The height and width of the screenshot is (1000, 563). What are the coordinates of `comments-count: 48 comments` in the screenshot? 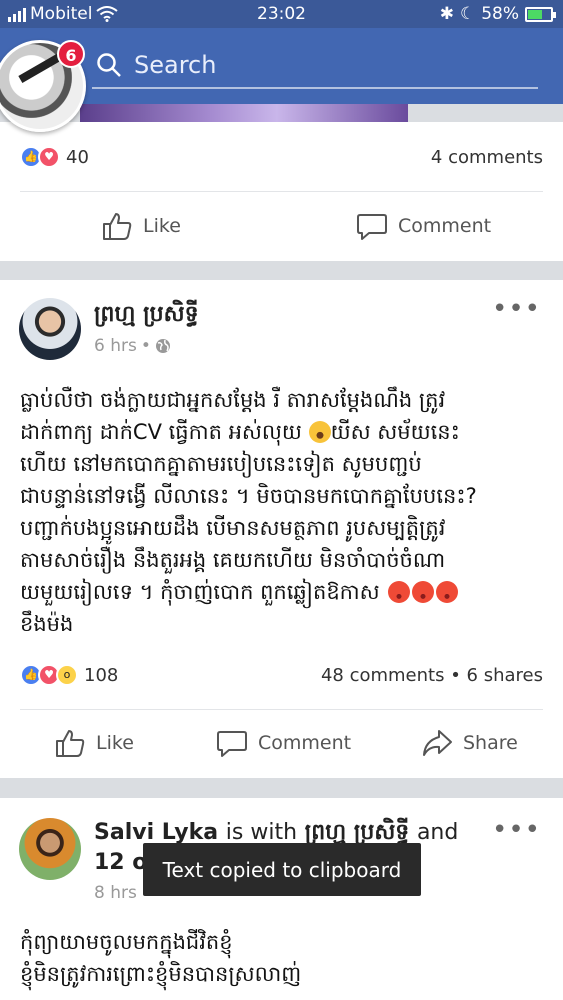 It's located at (383, 675).